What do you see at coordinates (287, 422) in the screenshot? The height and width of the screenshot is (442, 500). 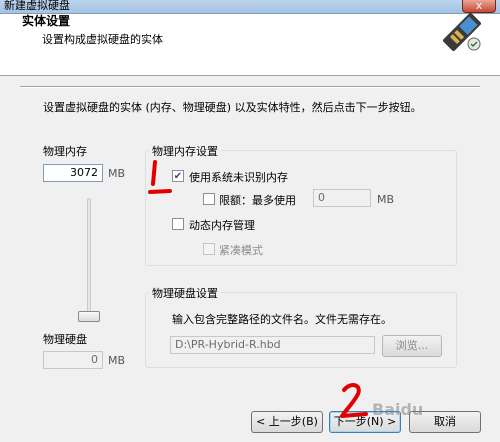 I see `back-button: < 上一步(B)` at bounding box center [287, 422].